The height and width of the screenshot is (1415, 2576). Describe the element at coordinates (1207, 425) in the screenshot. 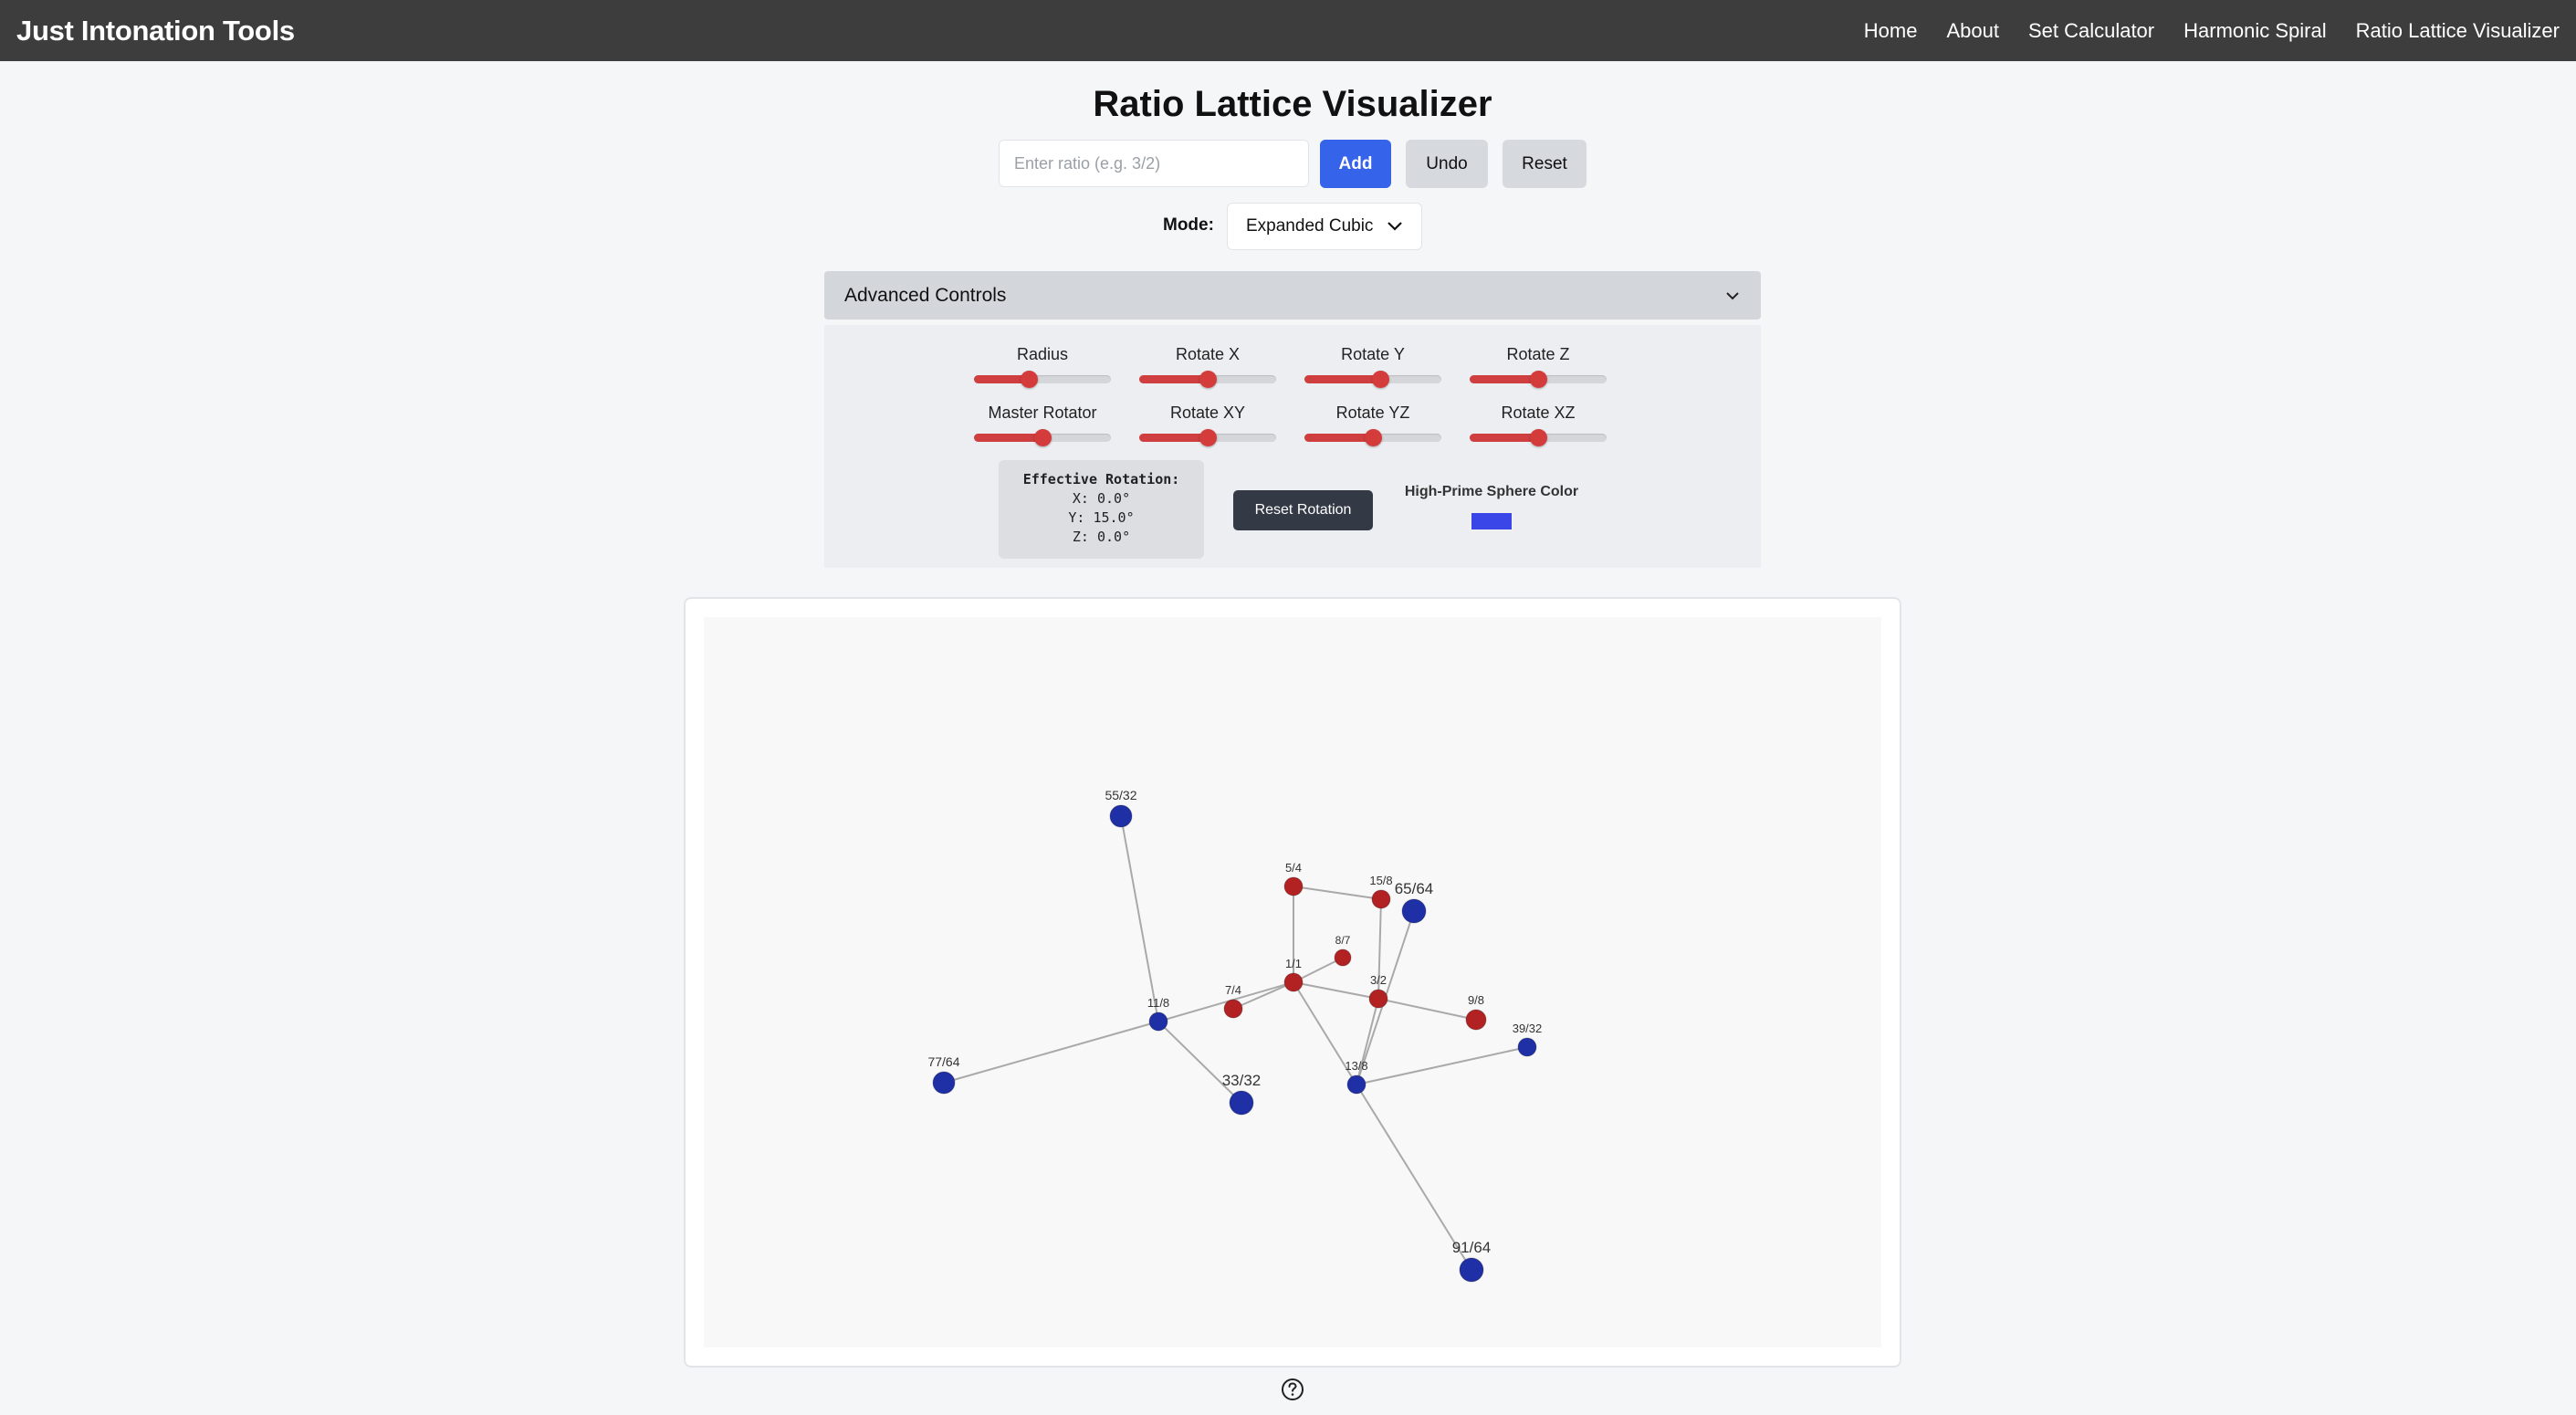

I see `rotate-xy-slider-group: Rotate XY` at that location.